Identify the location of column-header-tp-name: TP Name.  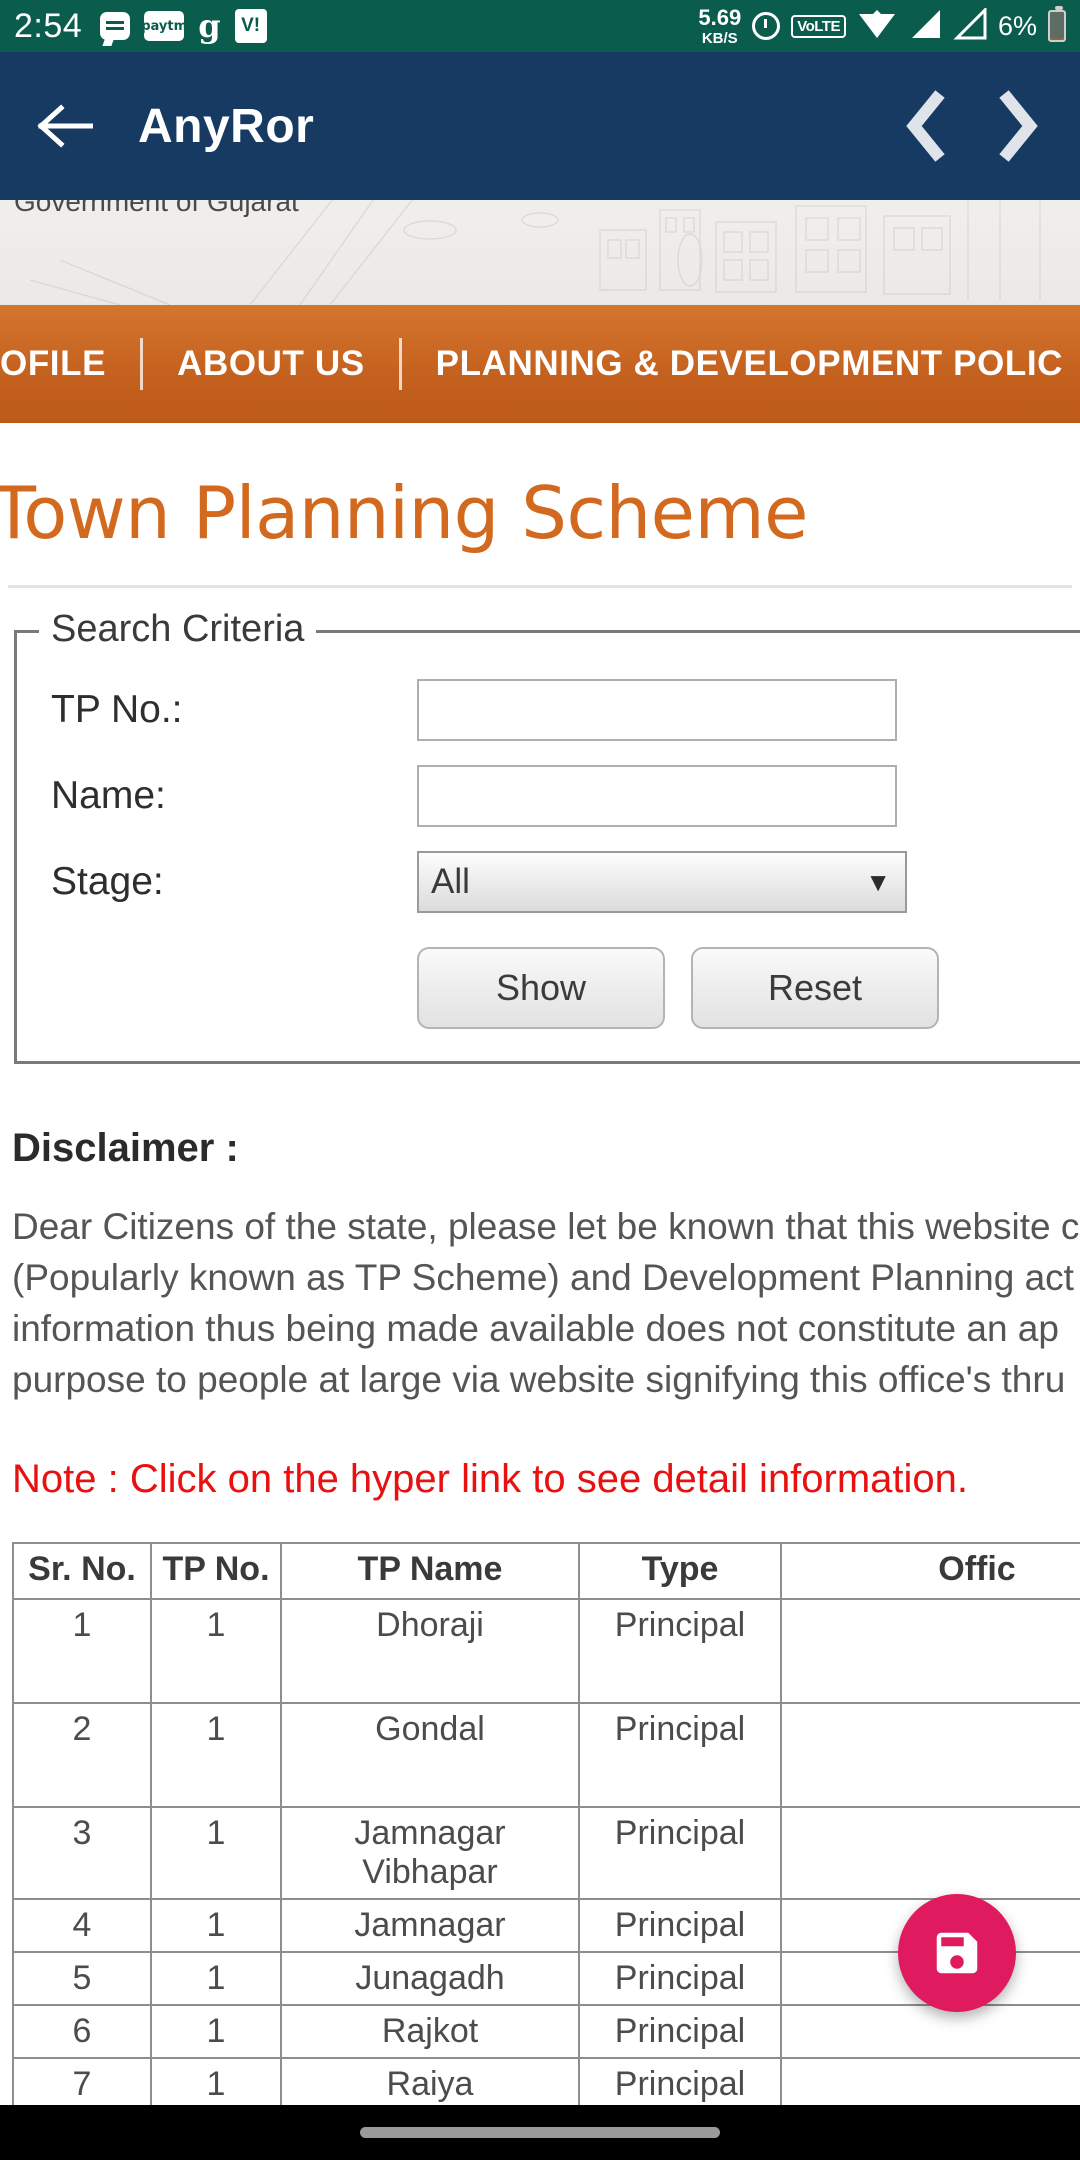
(430, 1571).